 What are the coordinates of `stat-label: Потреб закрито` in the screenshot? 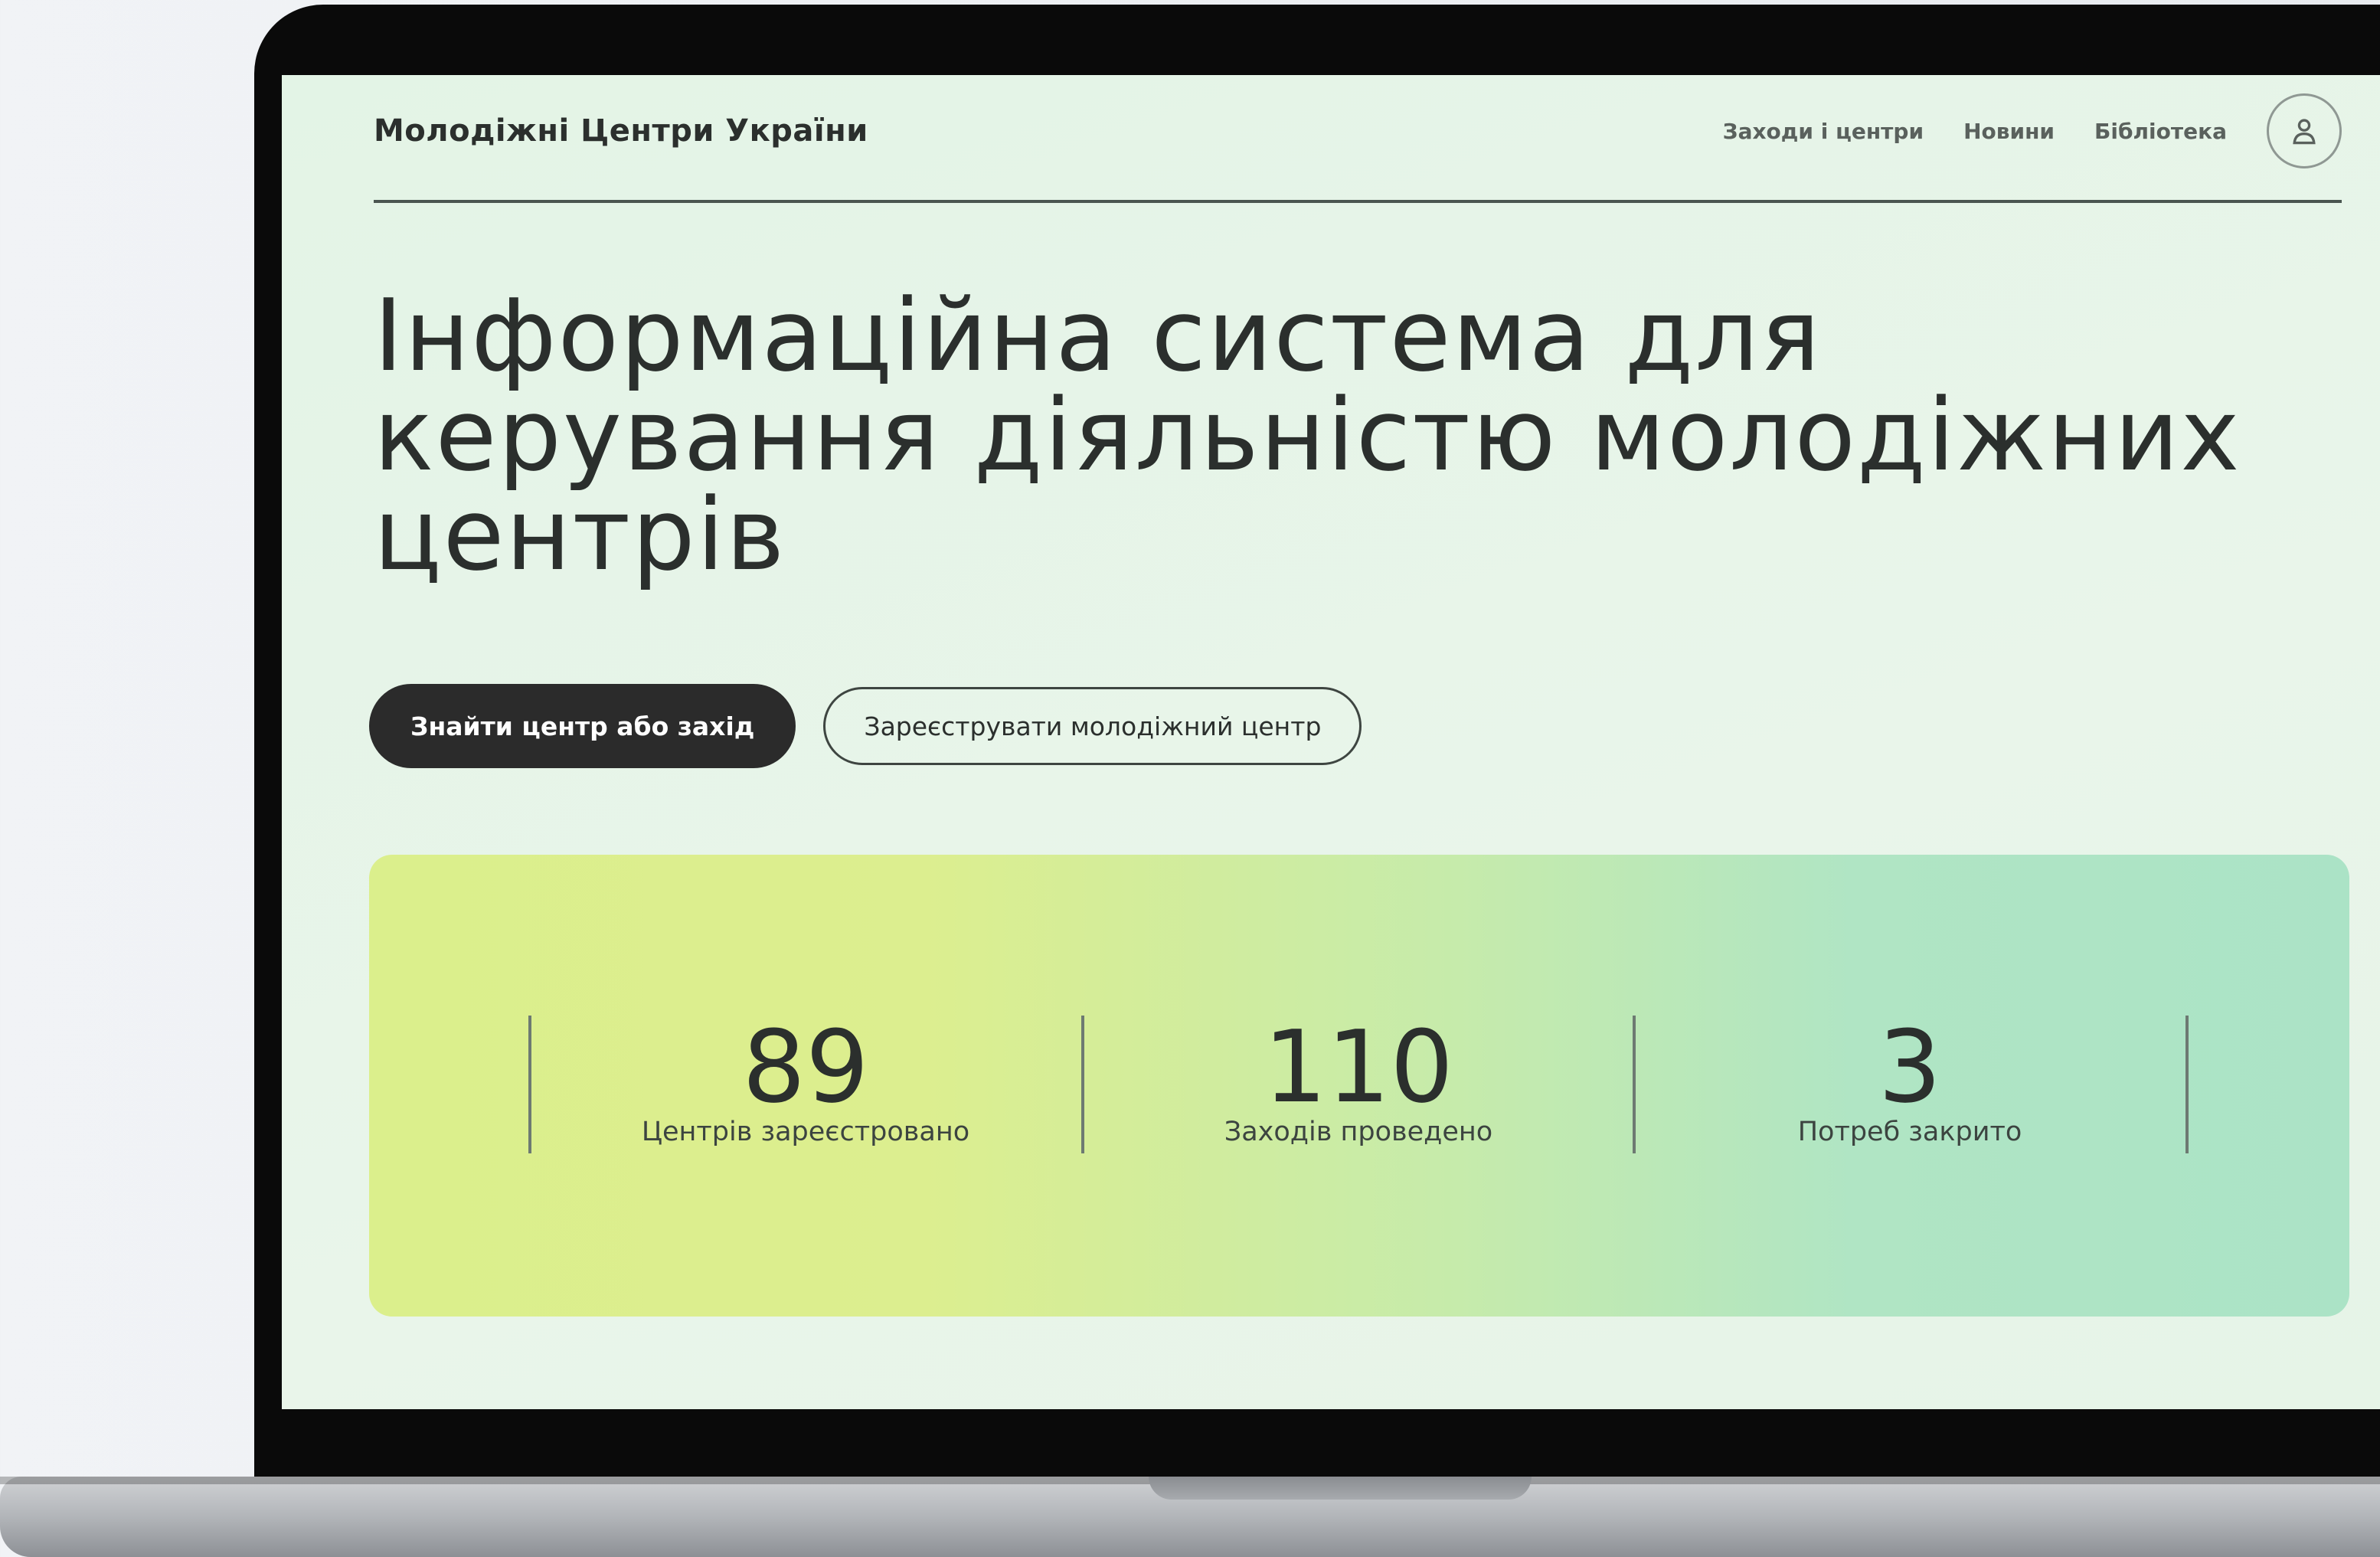 It's located at (1909, 1132).